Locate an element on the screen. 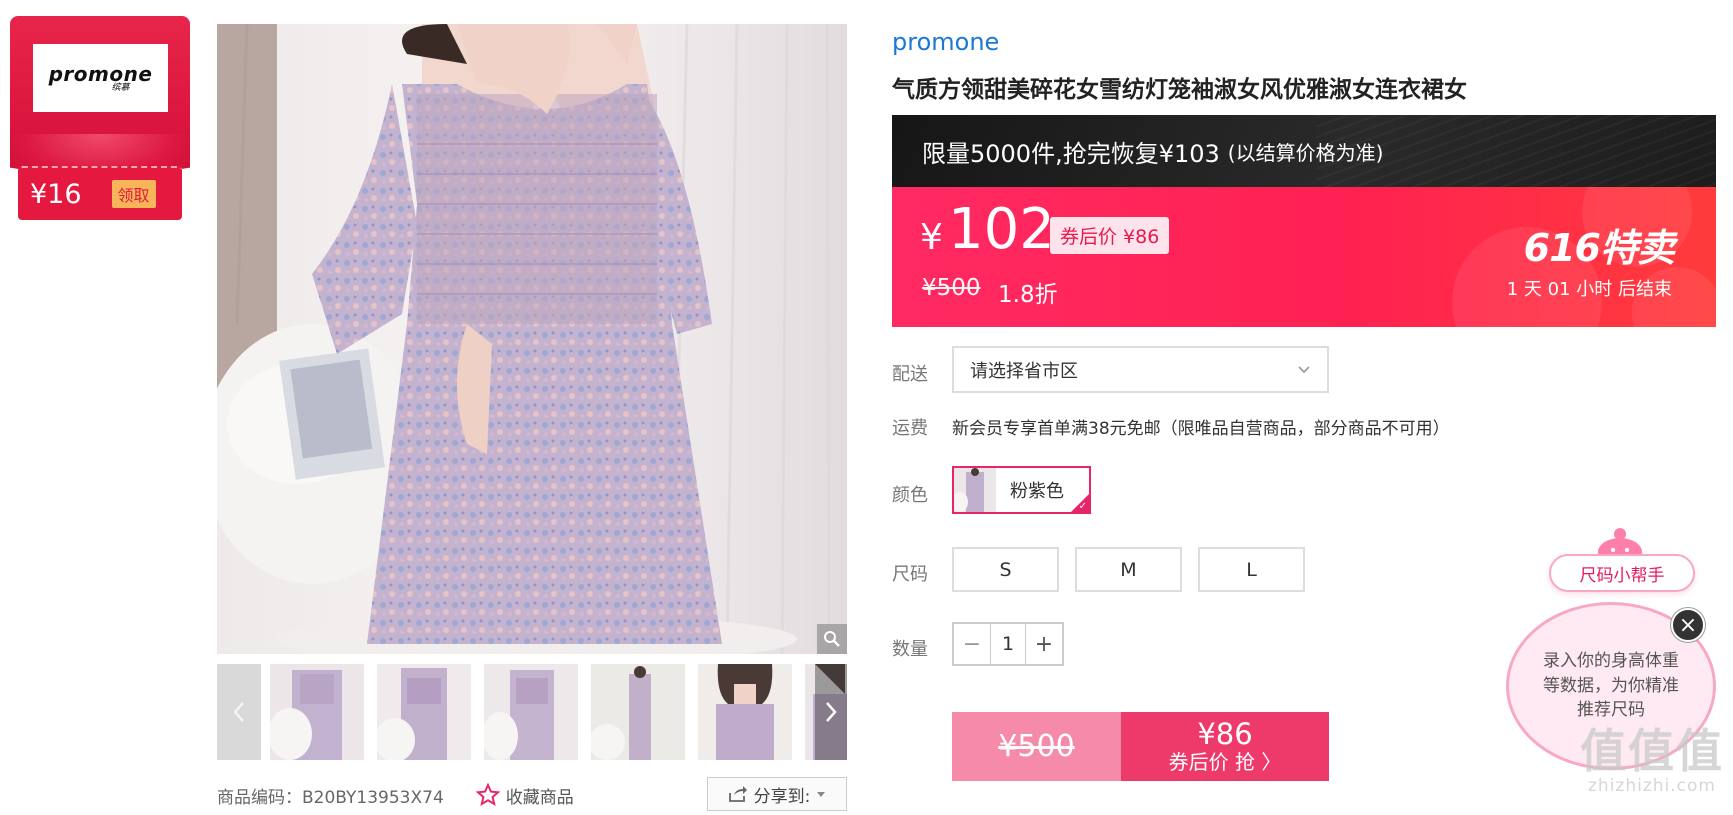 Image resolution: width=1733 pixels, height=815 pixels. brand-coupon-card: promone 缤慕 ¥16 领取 is located at coordinates (100, 118).